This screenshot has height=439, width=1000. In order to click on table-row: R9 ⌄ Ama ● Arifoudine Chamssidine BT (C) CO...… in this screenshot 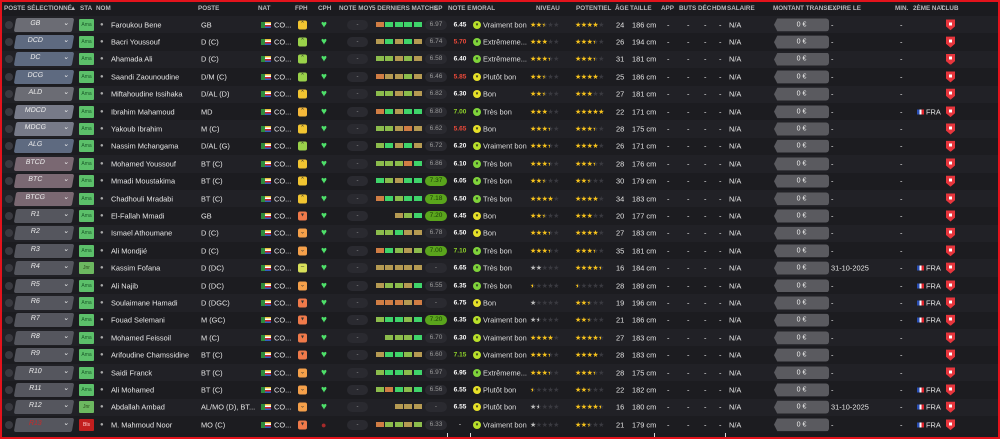, I will do `click(500, 355)`.